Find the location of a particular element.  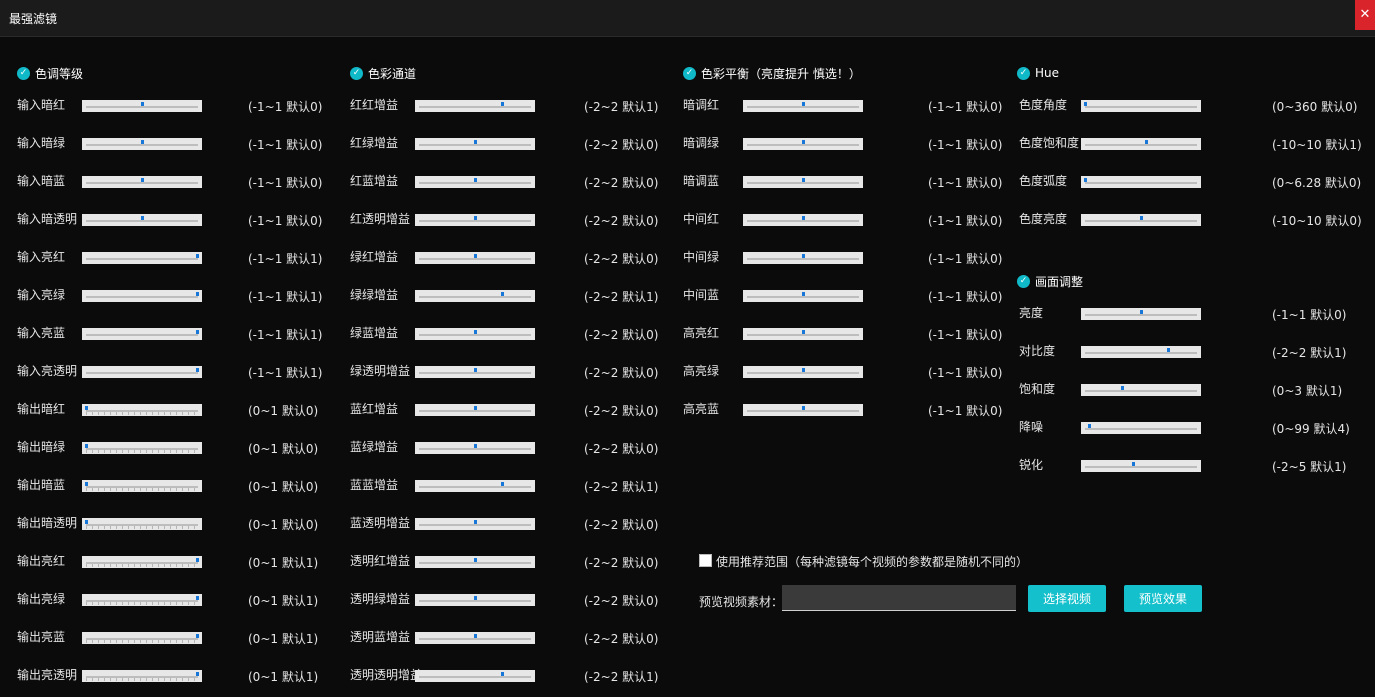

preview-video-input is located at coordinates (899, 598).